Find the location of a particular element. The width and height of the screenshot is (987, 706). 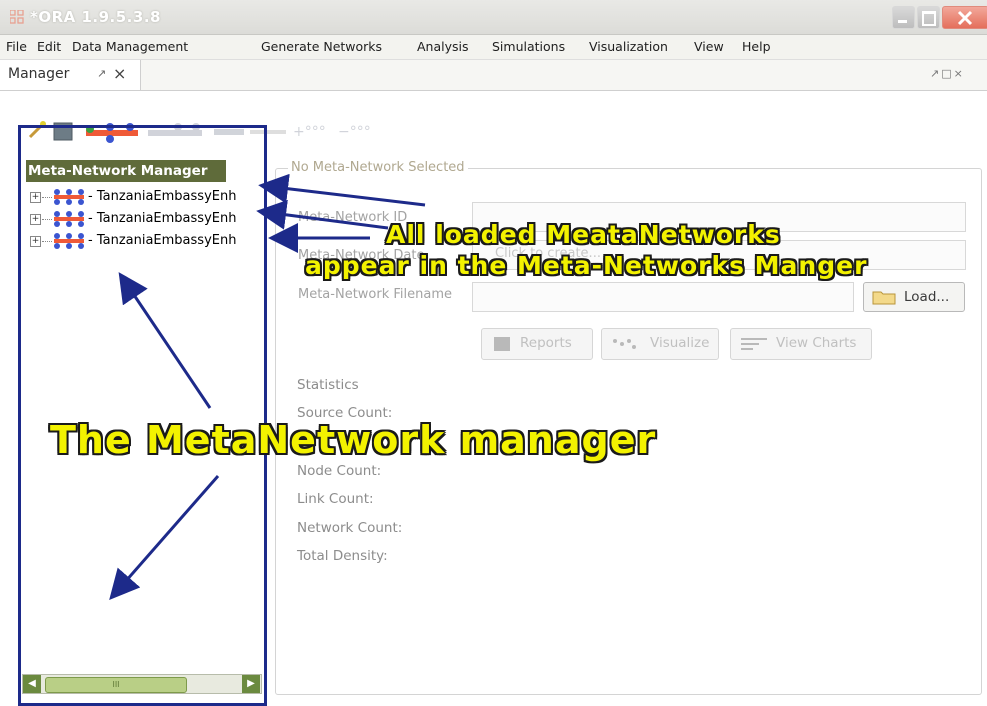

tab-strip: Manager ↗ × ↗□× is located at coordinates (493, 75).